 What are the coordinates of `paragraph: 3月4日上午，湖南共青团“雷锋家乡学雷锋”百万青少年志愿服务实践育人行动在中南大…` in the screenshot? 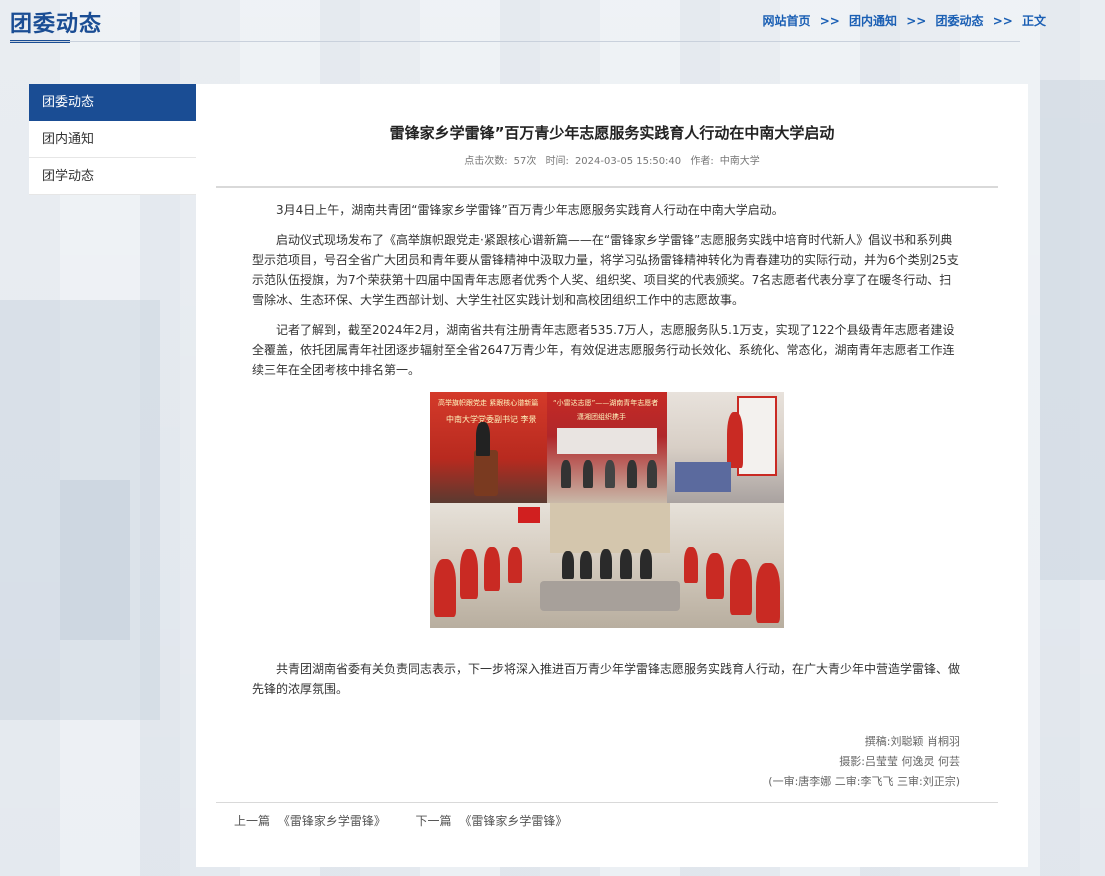 It's located at (530, 210).